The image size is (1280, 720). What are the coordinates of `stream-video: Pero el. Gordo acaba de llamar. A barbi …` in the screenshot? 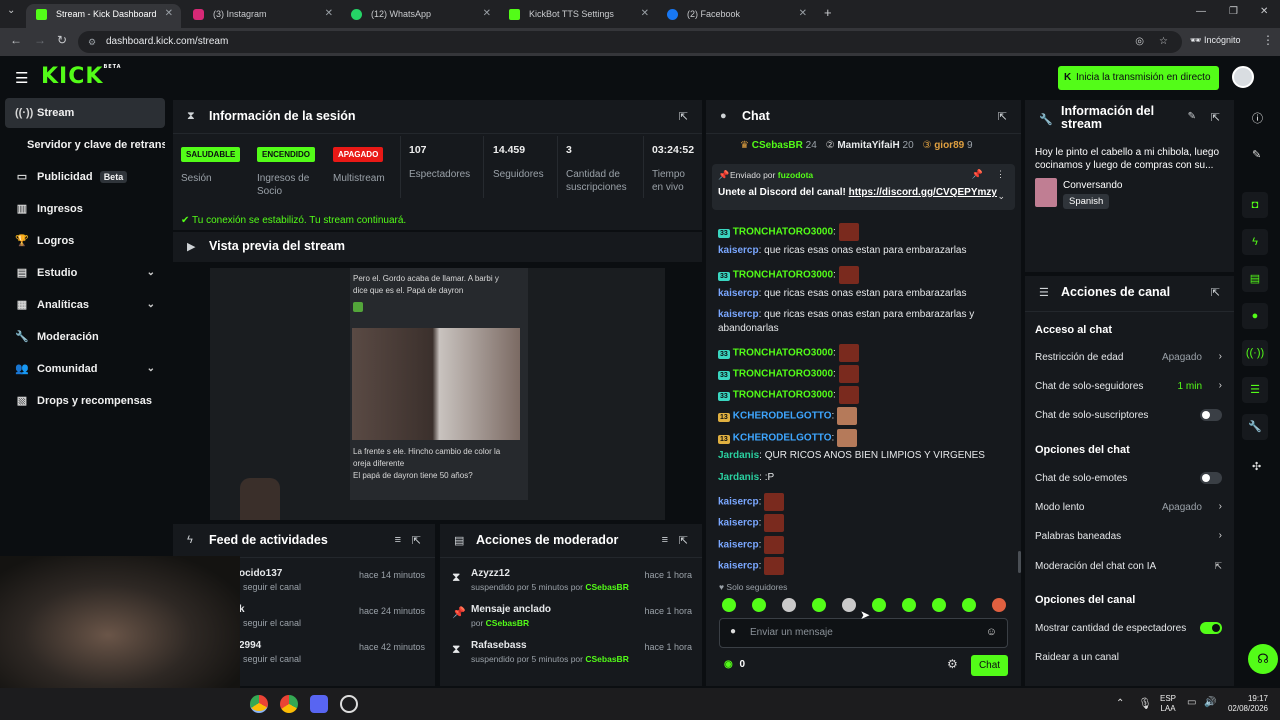 It's located at (437, 394).